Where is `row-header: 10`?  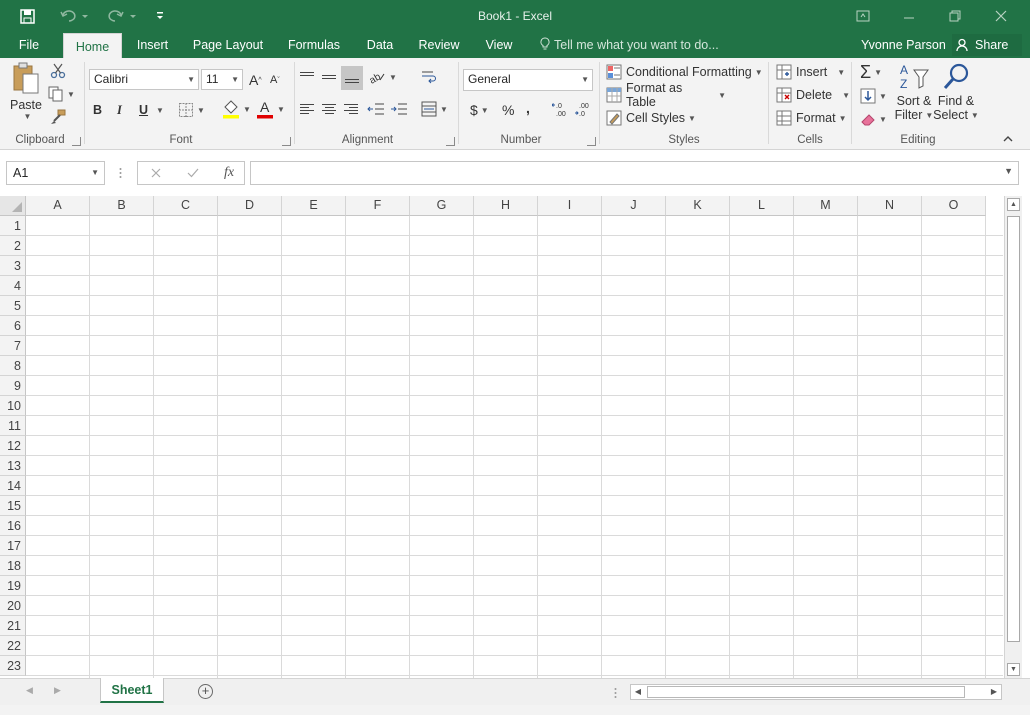 row-header: 10 is located at coordinates (13, 406).